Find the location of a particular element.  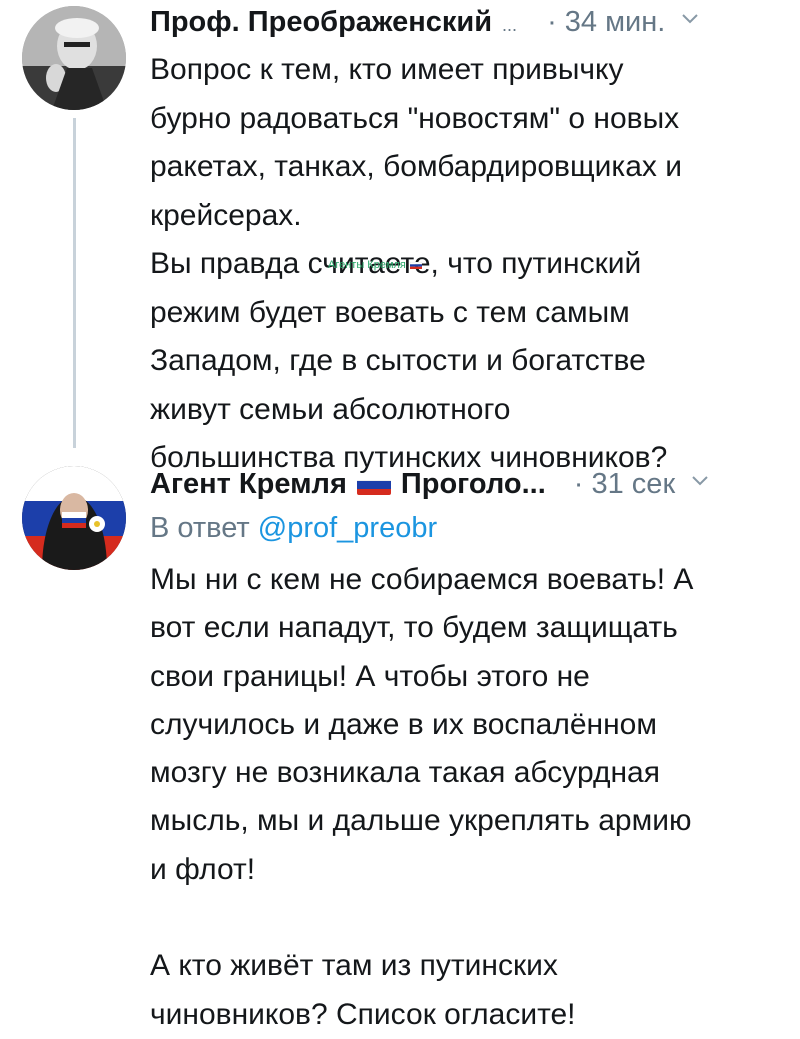

avatar-prof-image is located at coordinates (74, 58).